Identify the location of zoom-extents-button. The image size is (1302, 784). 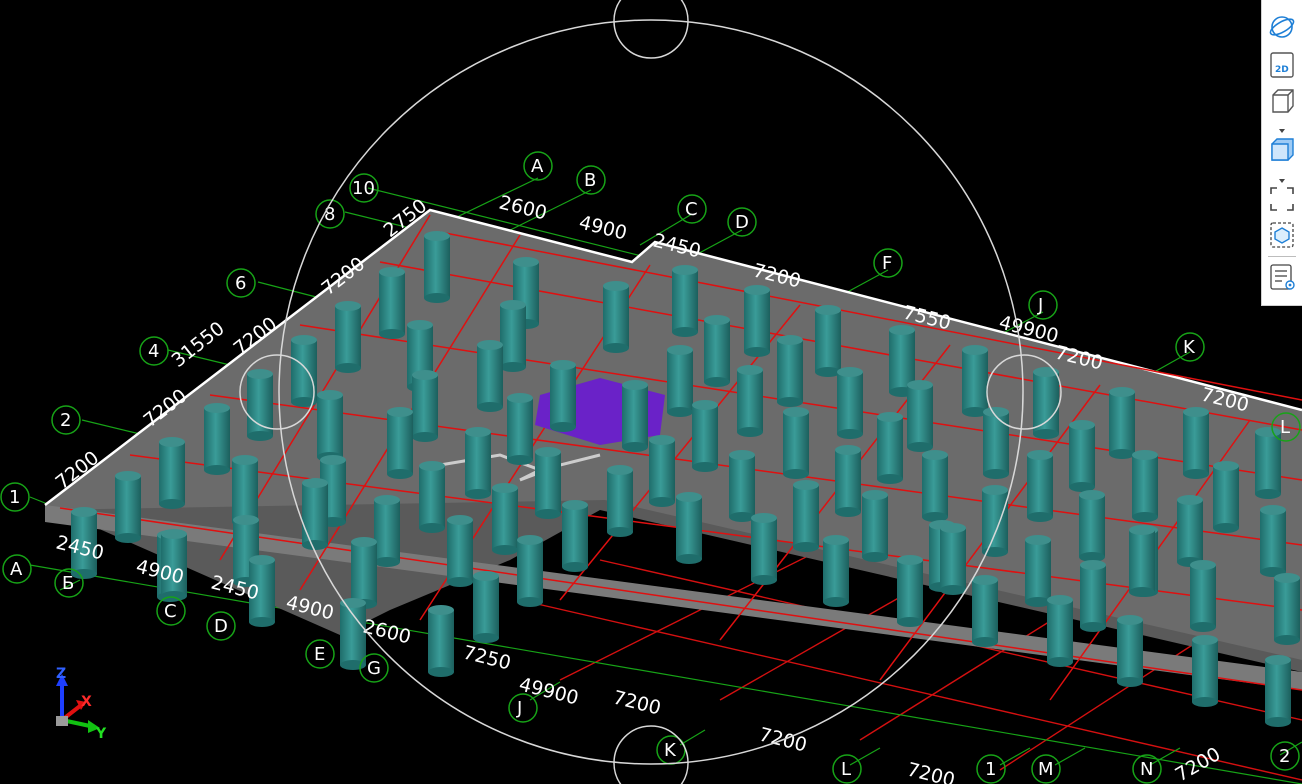
(1282, 199).